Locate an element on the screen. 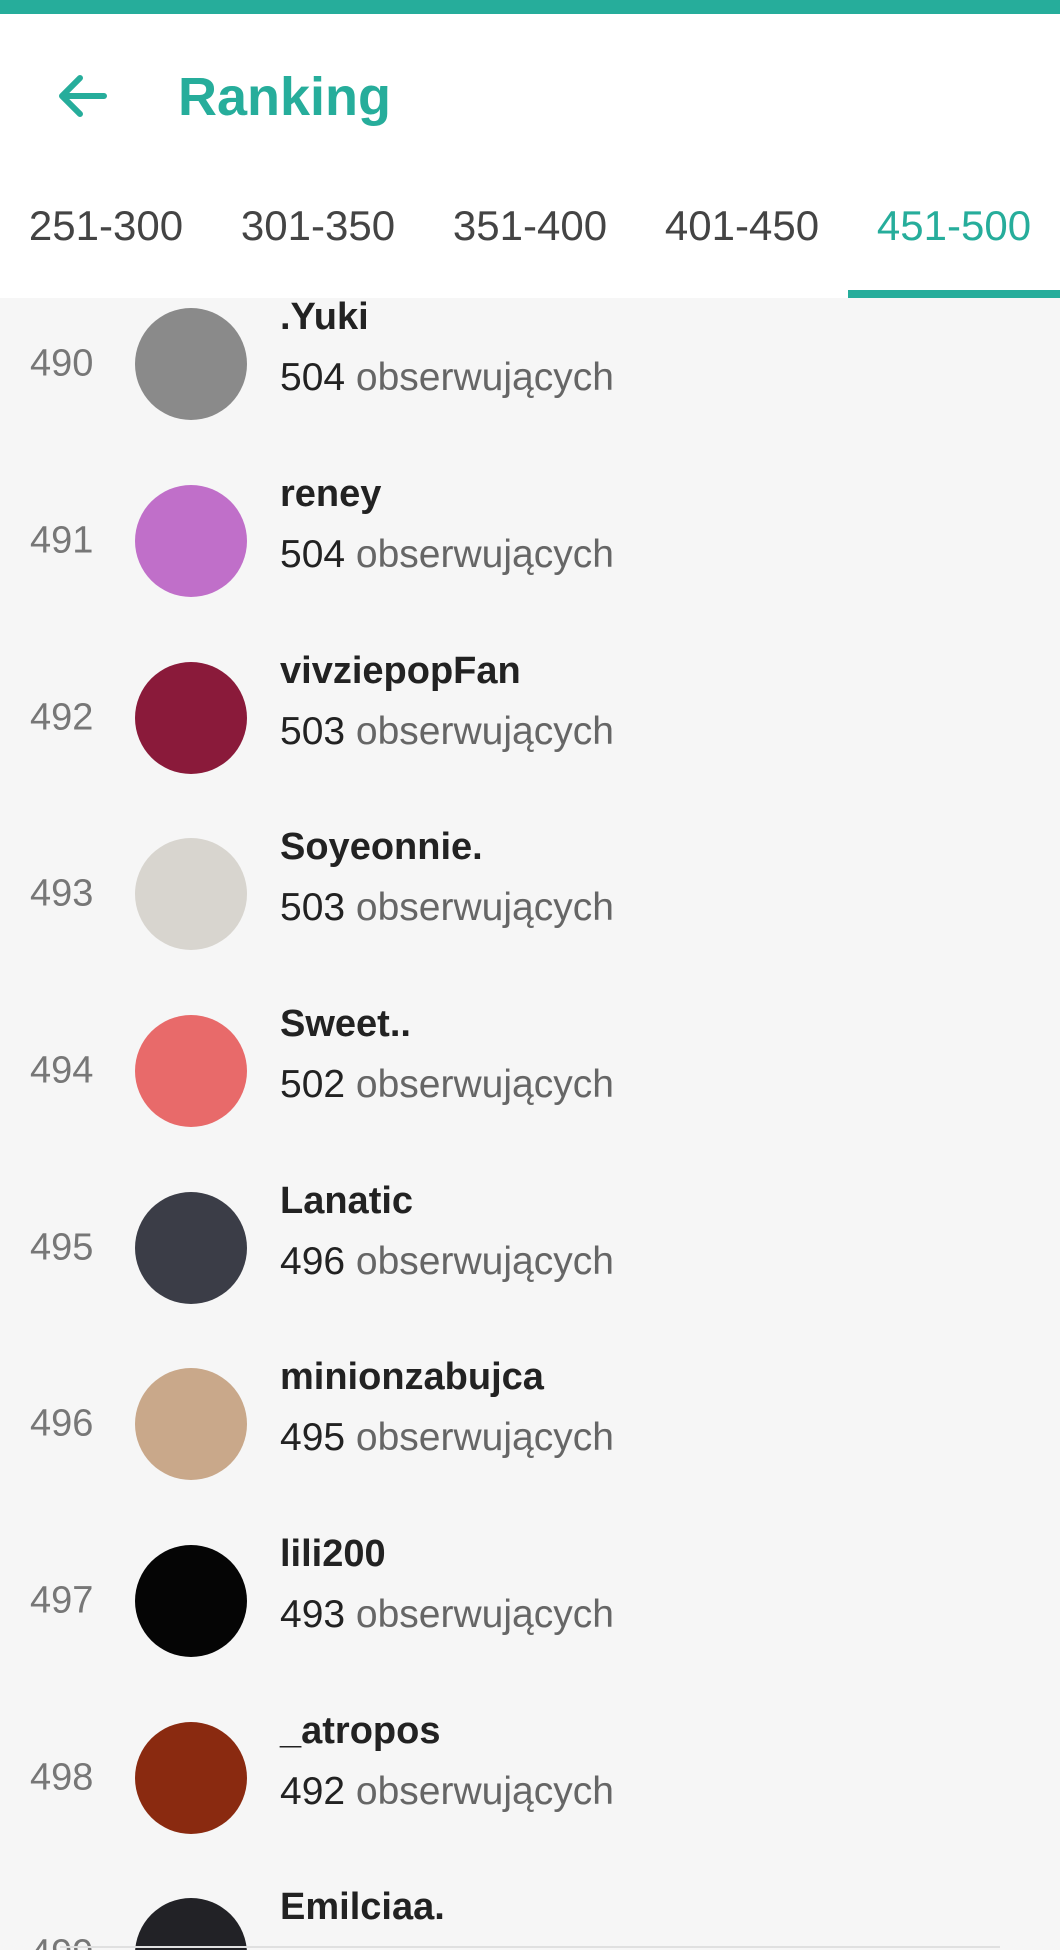 The height and width of the screenshot is (1950, 1060). follower-count: 496 obserwujących is located at coordinates (447, 1261).